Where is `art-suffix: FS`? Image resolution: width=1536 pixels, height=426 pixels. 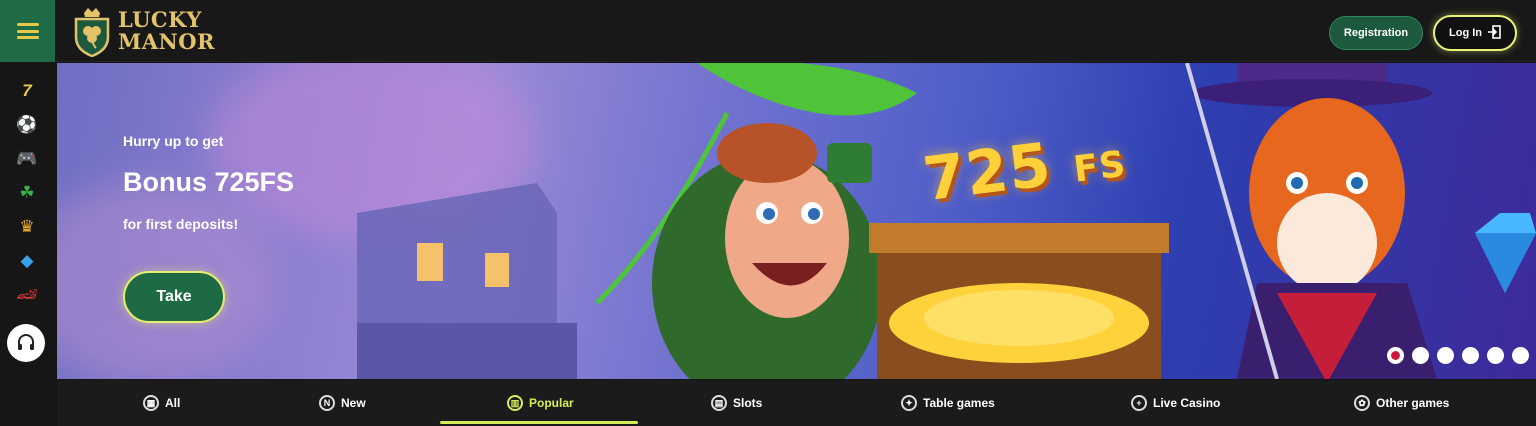 art-suffix: FS is located at coordinates (1100, 167).